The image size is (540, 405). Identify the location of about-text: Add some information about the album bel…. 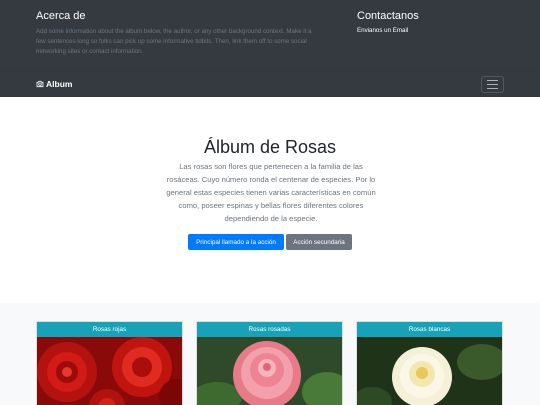
(174, 41).